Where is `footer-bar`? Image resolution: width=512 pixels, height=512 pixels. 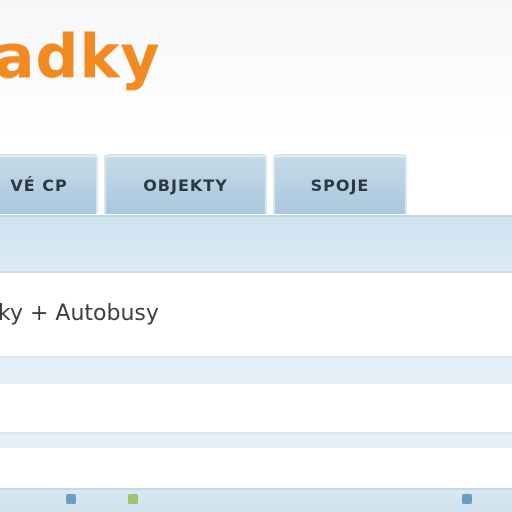
footer-bar is located at coordinates (256, 500).